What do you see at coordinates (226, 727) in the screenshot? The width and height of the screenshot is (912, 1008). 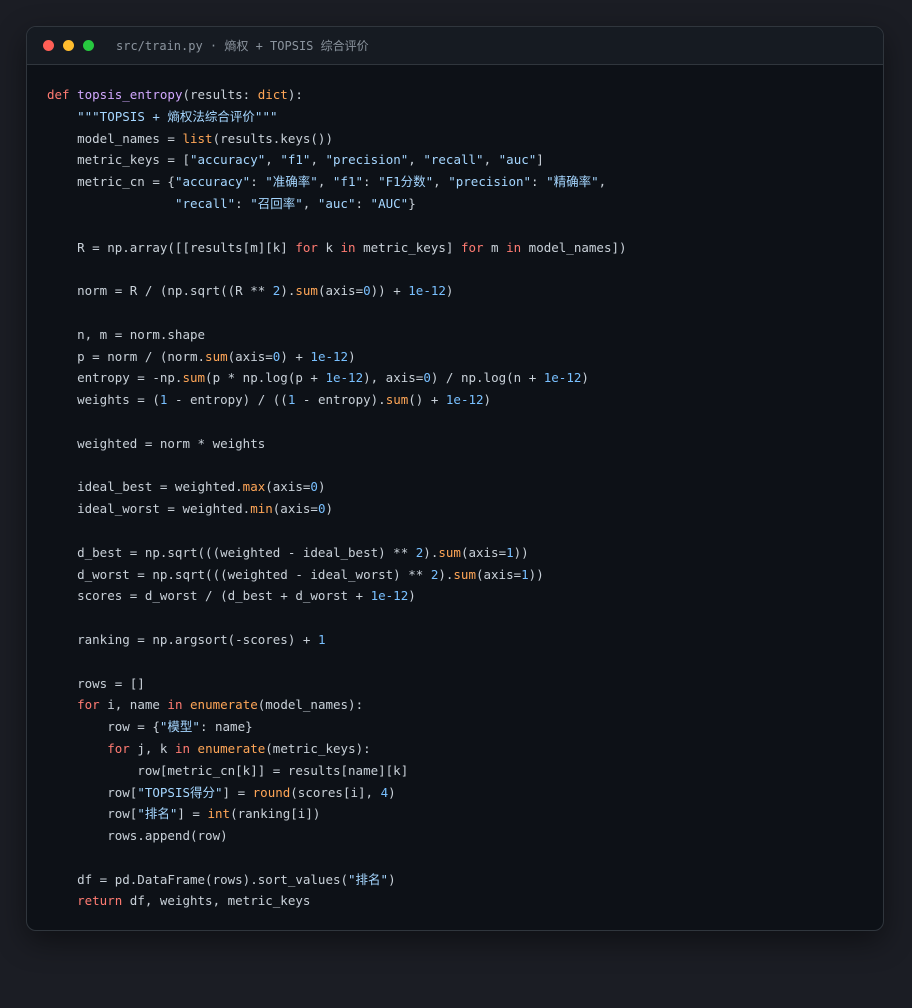 I see `code-token: : name}` at bounding box center [226, 727].